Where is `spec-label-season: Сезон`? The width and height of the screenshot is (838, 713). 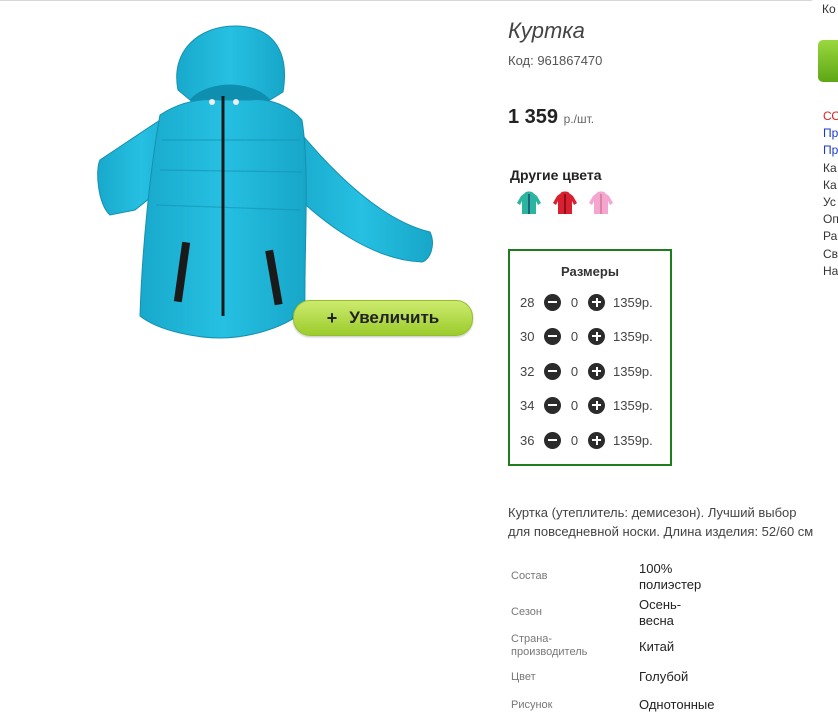
spec-label-season: Сезон is located at coordinates (526, 612).